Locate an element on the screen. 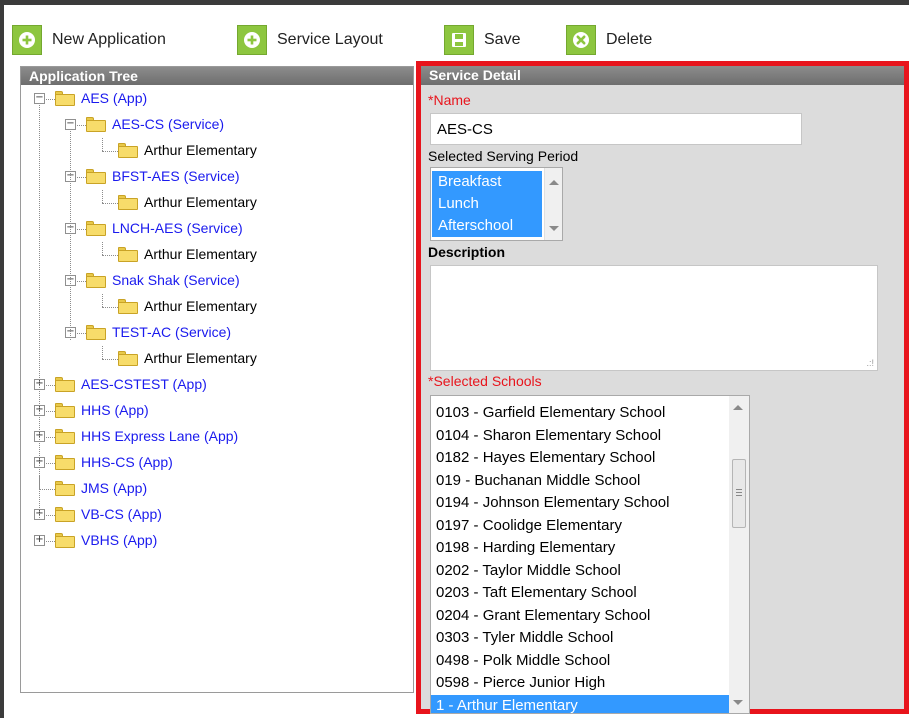  tree-node-label: HHS-CS (App) is located at coordinates (127, 462).